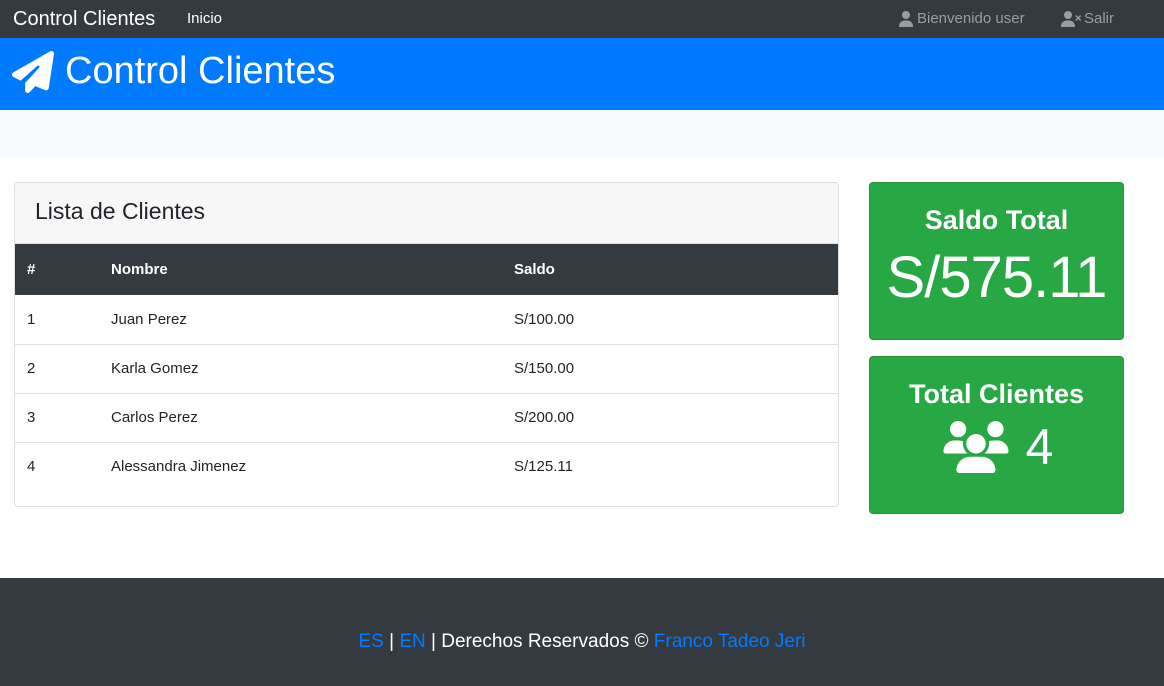  Describe the element at coordinates (139, 269) in the screenshot. I see `column-header-nombre: Nombre` at that location.